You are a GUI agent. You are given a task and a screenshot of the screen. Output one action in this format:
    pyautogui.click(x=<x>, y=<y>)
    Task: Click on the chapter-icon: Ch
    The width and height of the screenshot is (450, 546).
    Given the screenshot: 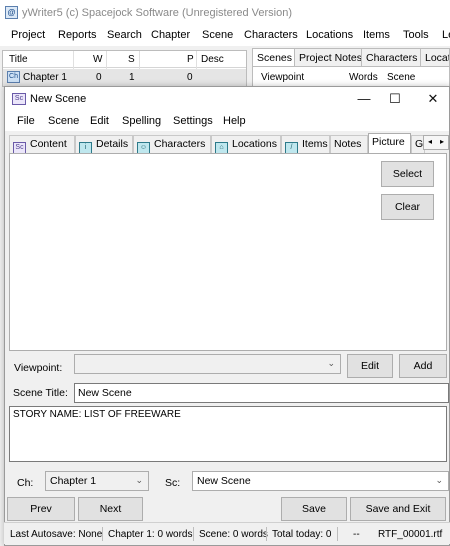 What is the action you would take?
    pyautogui.click(x=13, y=77)
    